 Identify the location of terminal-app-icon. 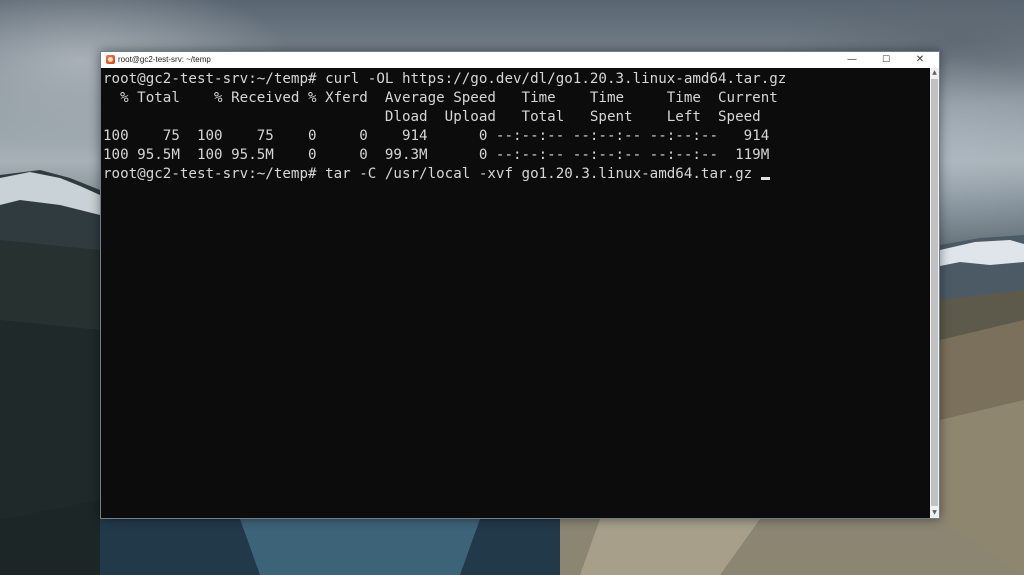
(110, 59).